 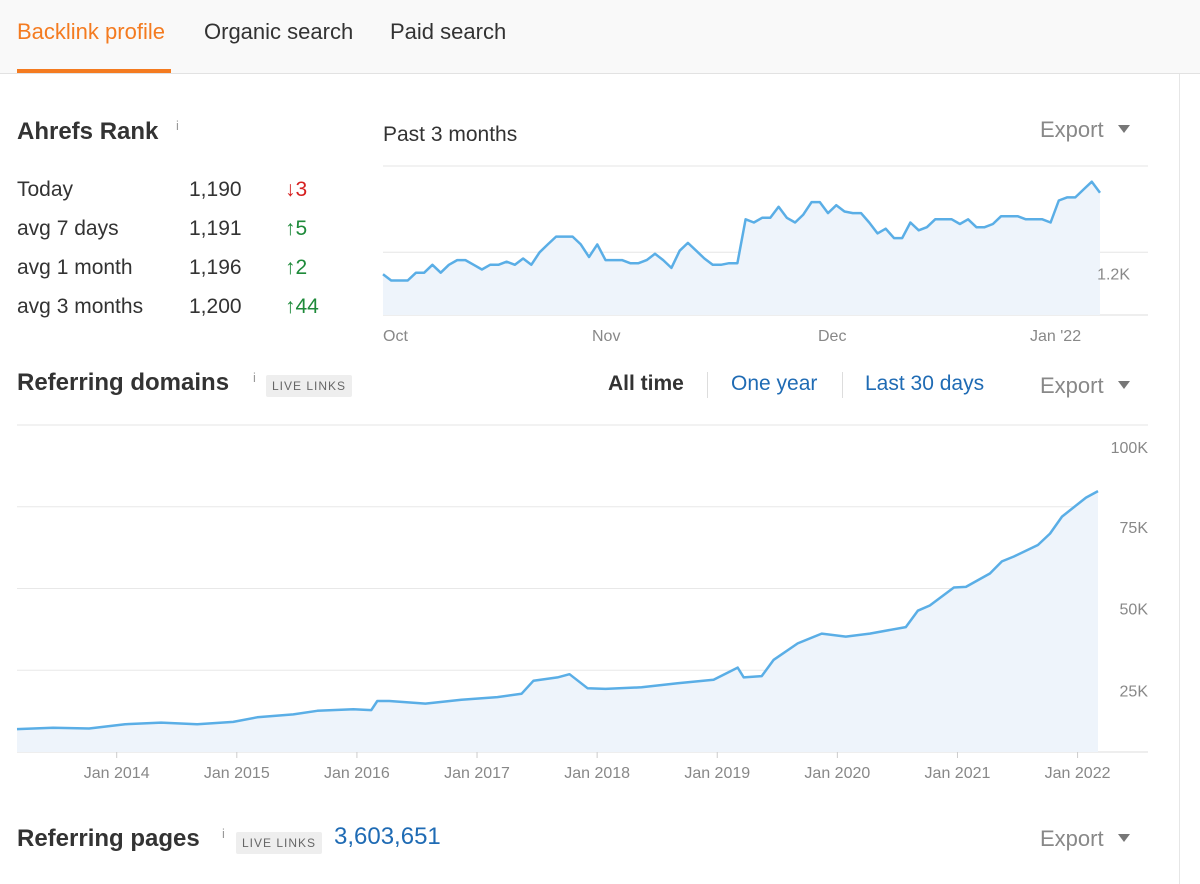 What do you see at coordinates (832, 336) in the screenshot?
I see `x-tick-label: Dec` at bounding box center [832, 336].